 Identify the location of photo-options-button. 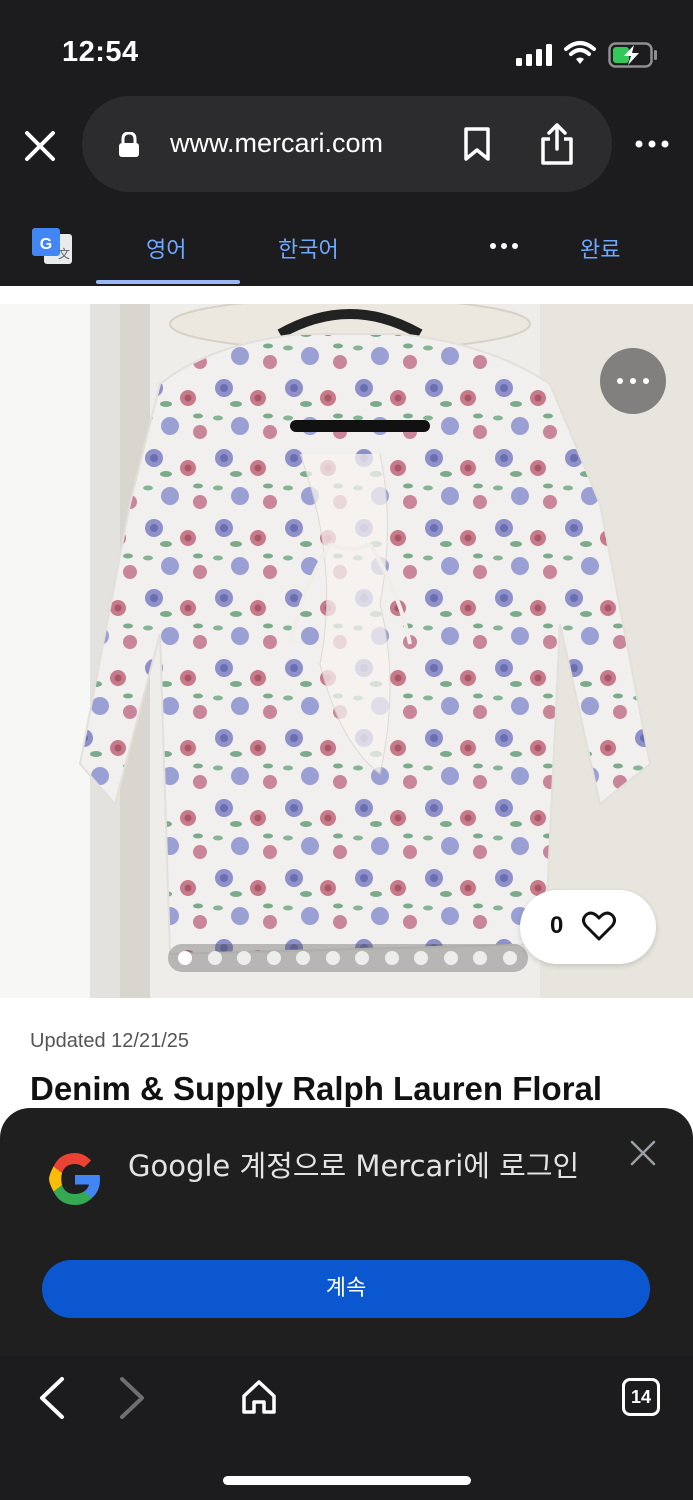
(633, 381).